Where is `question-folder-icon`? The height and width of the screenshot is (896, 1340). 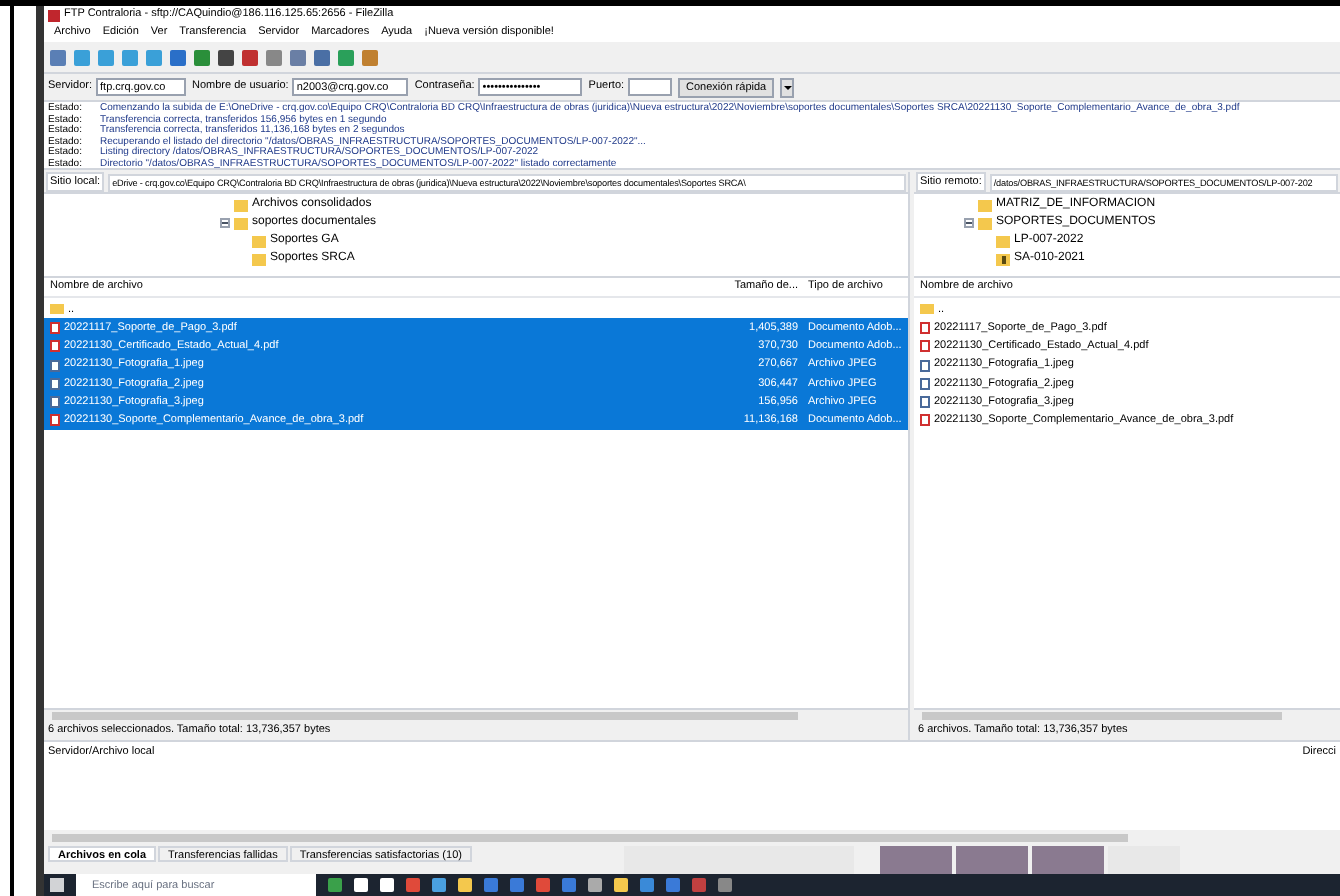 question-folder-icon is located at coordinates (1003, 259).